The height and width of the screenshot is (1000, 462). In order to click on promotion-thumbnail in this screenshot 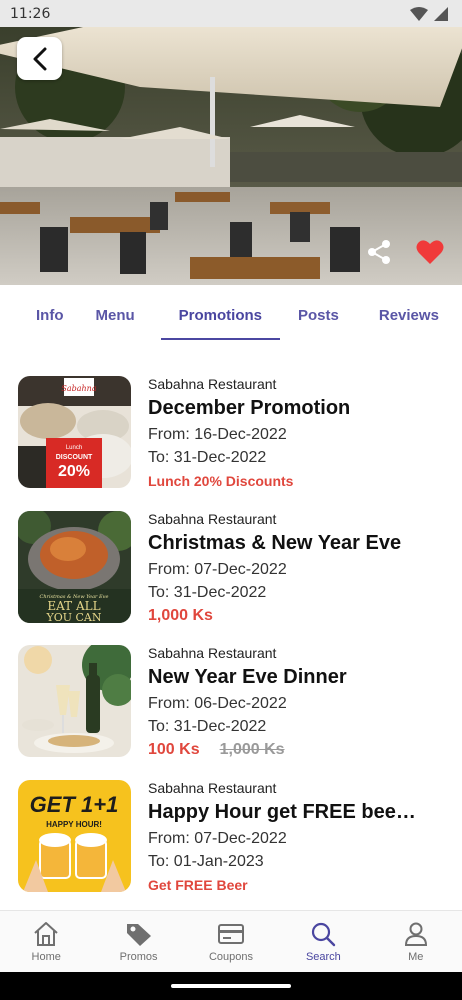, I will do `click(74, 701)`.